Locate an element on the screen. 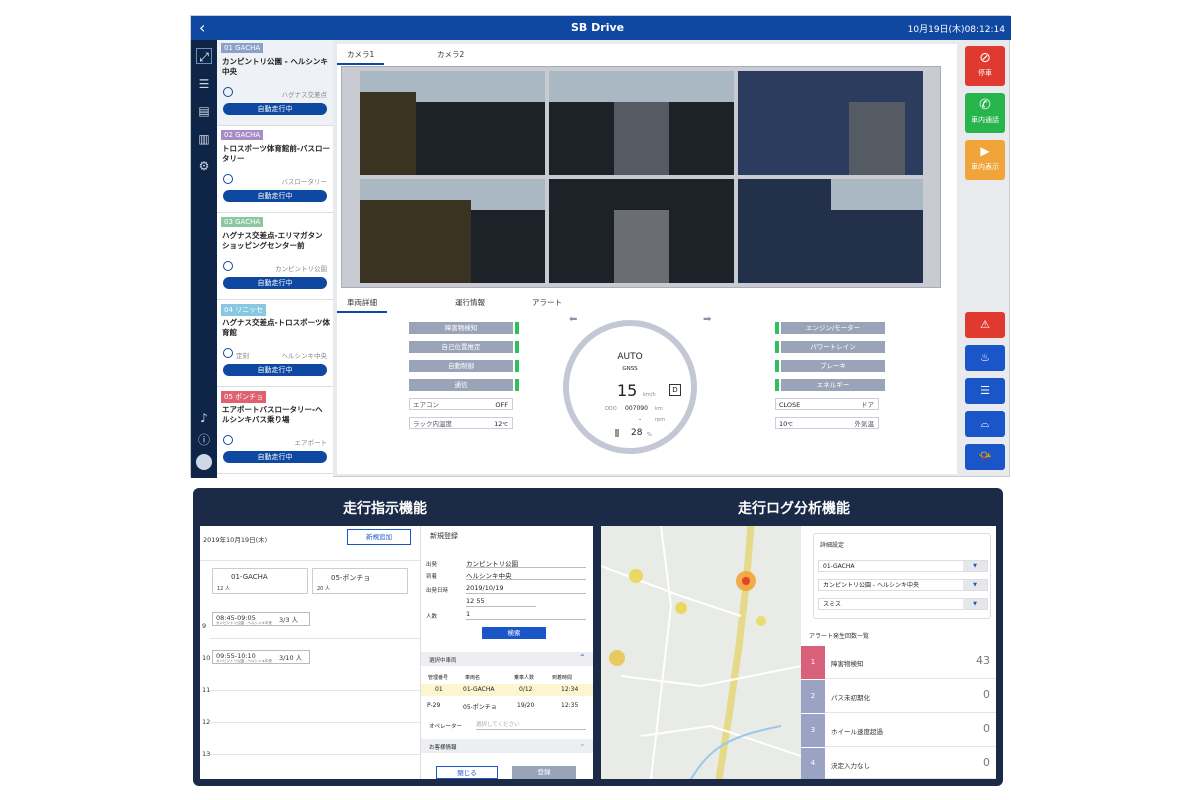 The image size is (1200, 800). table-row: P-29 05-ポンチョ 19/20 12:35 is located at coordinates (507, 706).